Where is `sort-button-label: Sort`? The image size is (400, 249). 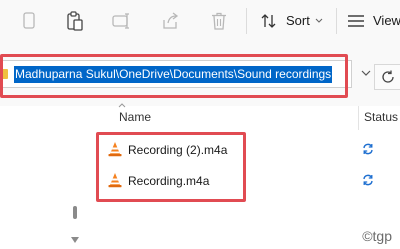
sort-button-label: Sort is located at coordinates (298, 20).